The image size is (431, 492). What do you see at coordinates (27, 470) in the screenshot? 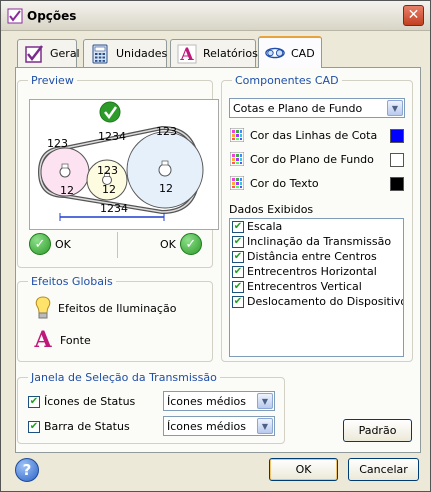
I see `help-icon: ?` at bounding box center [27, 470].